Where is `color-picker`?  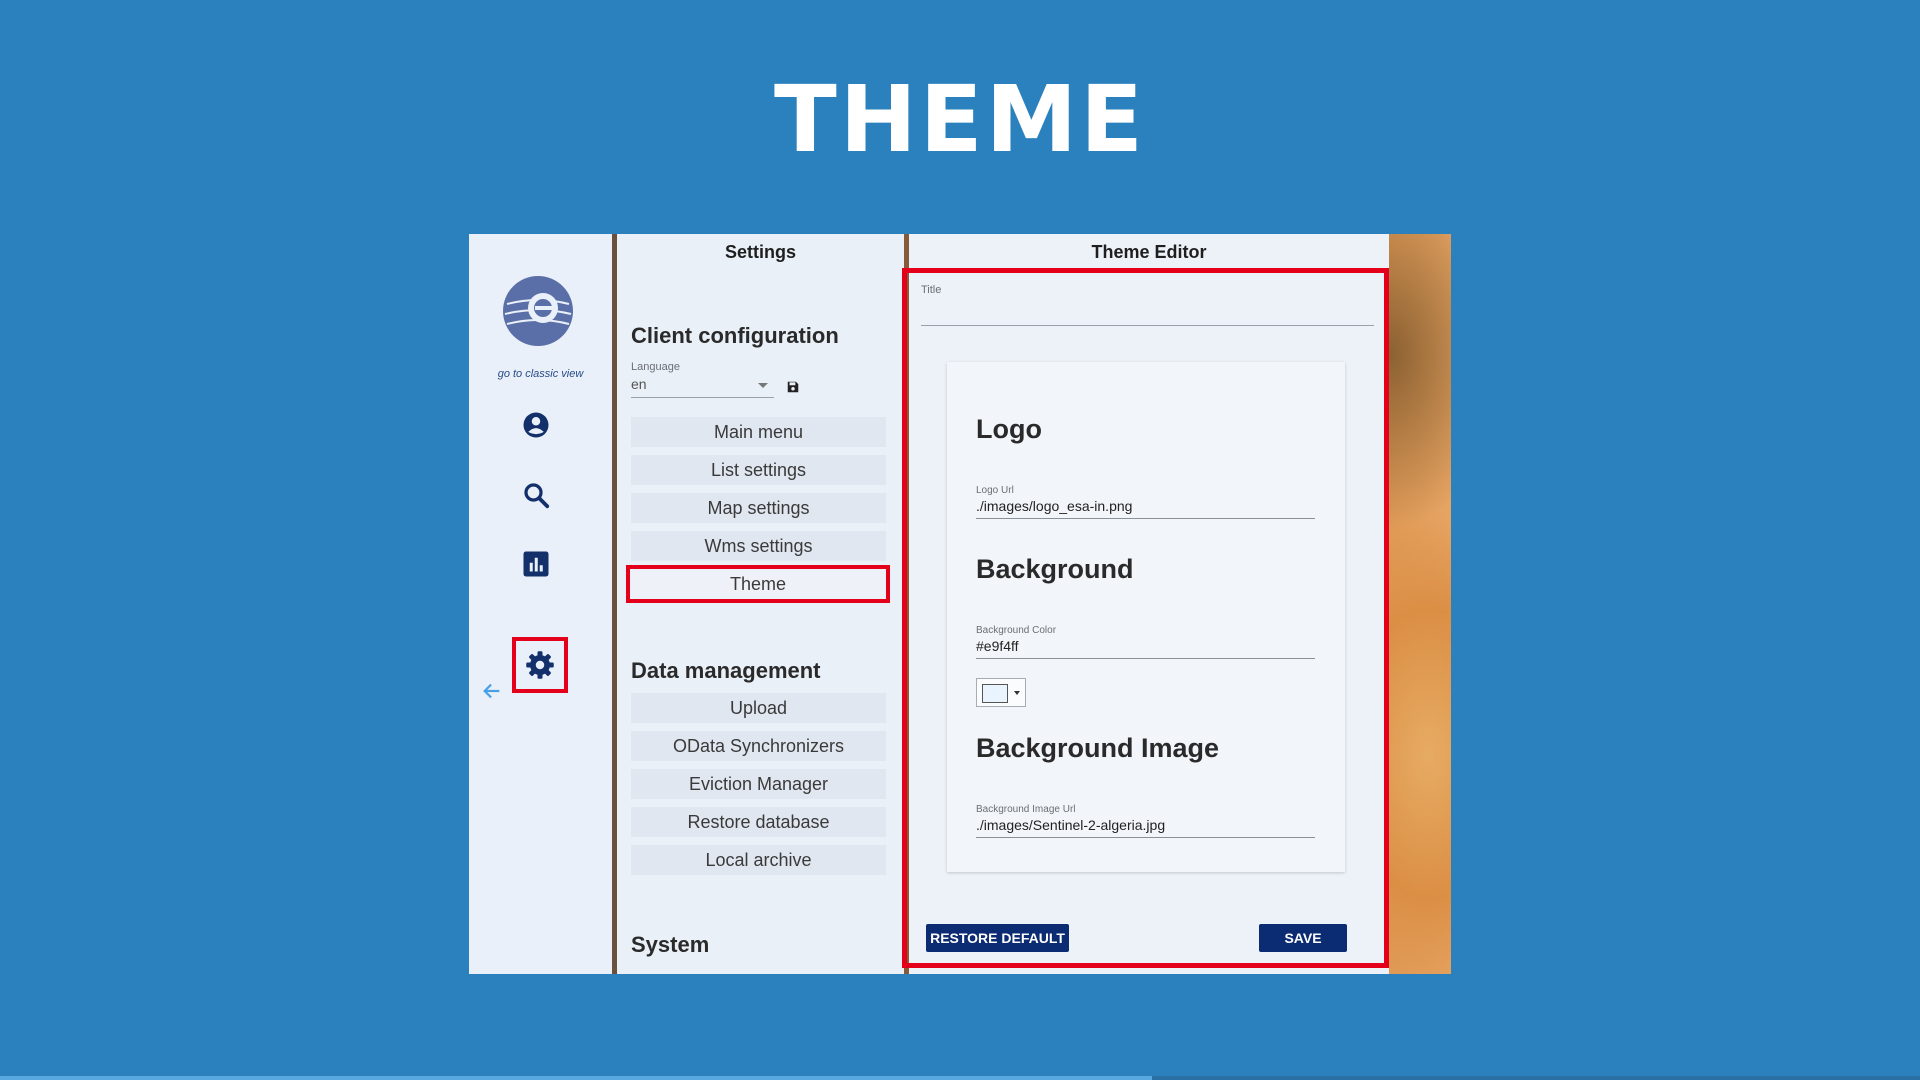
color-picker is located at coordinates (1001, 692).